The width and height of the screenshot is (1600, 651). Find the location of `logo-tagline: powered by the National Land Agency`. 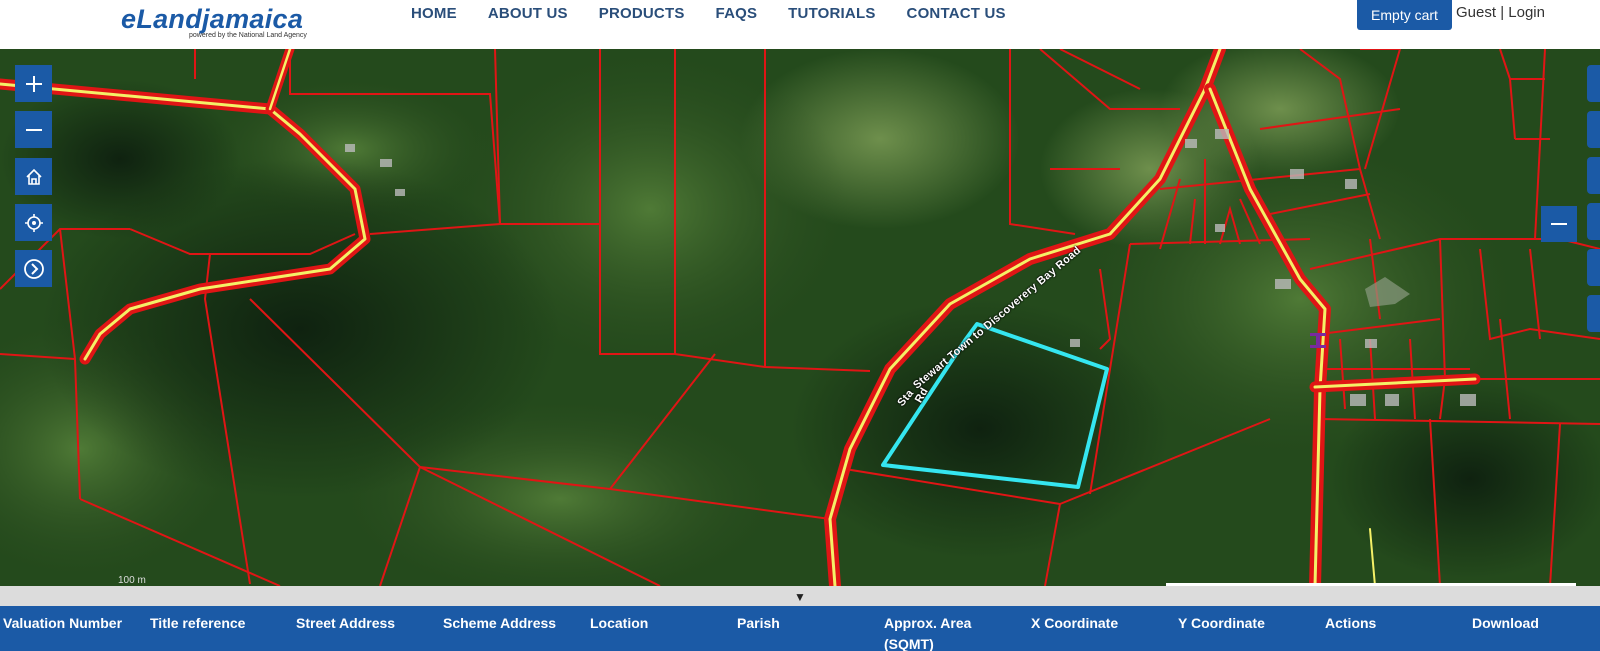

logo-tagline: powered by the National Land Agency is located at coordinates (248, 35).